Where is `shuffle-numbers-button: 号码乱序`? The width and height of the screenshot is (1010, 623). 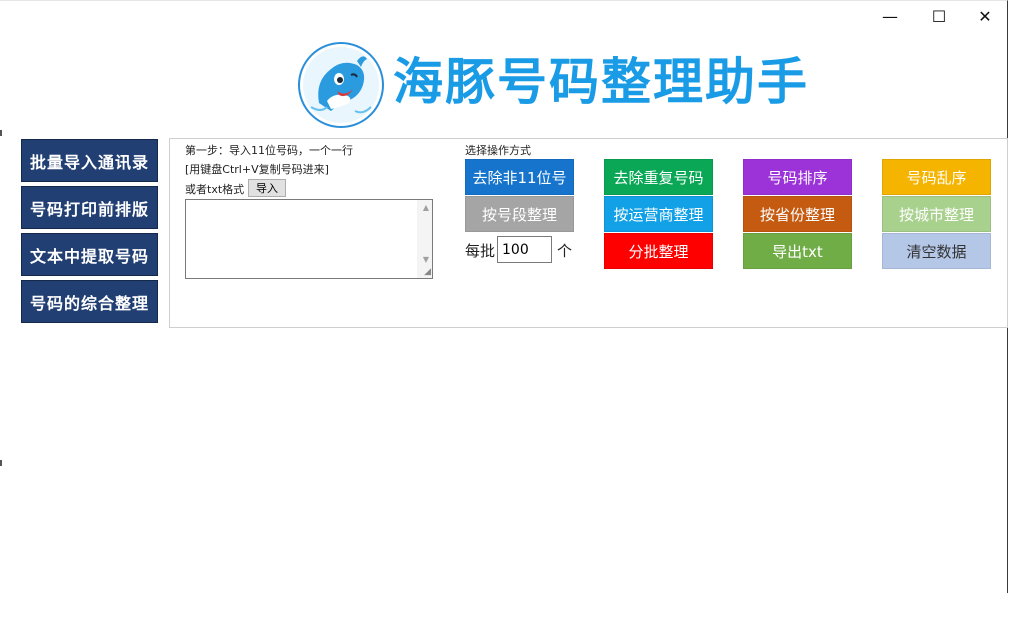 shuffle-numbers-button: 号码乱序 is located at coordinates (936, 177).